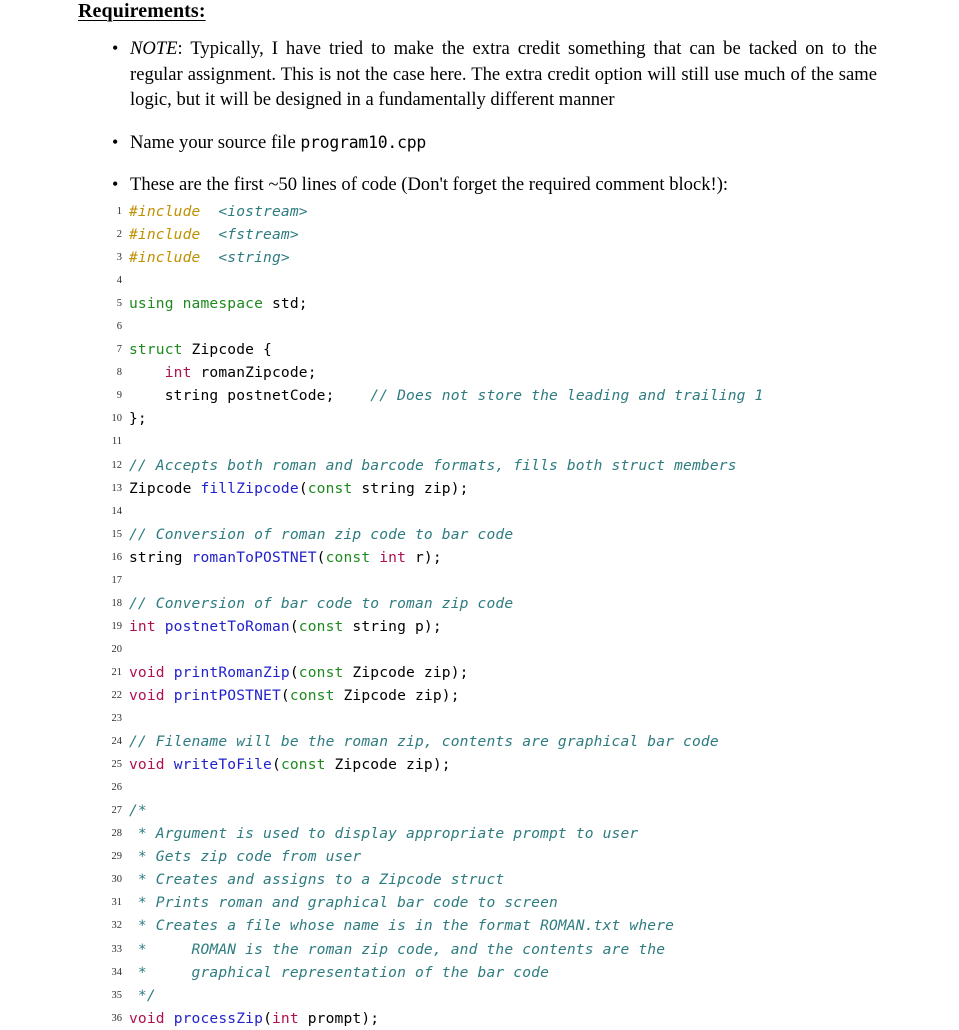 This screenshot has height=1030, width=959. I want to click on code-line-number: 31, so click(117, 903).